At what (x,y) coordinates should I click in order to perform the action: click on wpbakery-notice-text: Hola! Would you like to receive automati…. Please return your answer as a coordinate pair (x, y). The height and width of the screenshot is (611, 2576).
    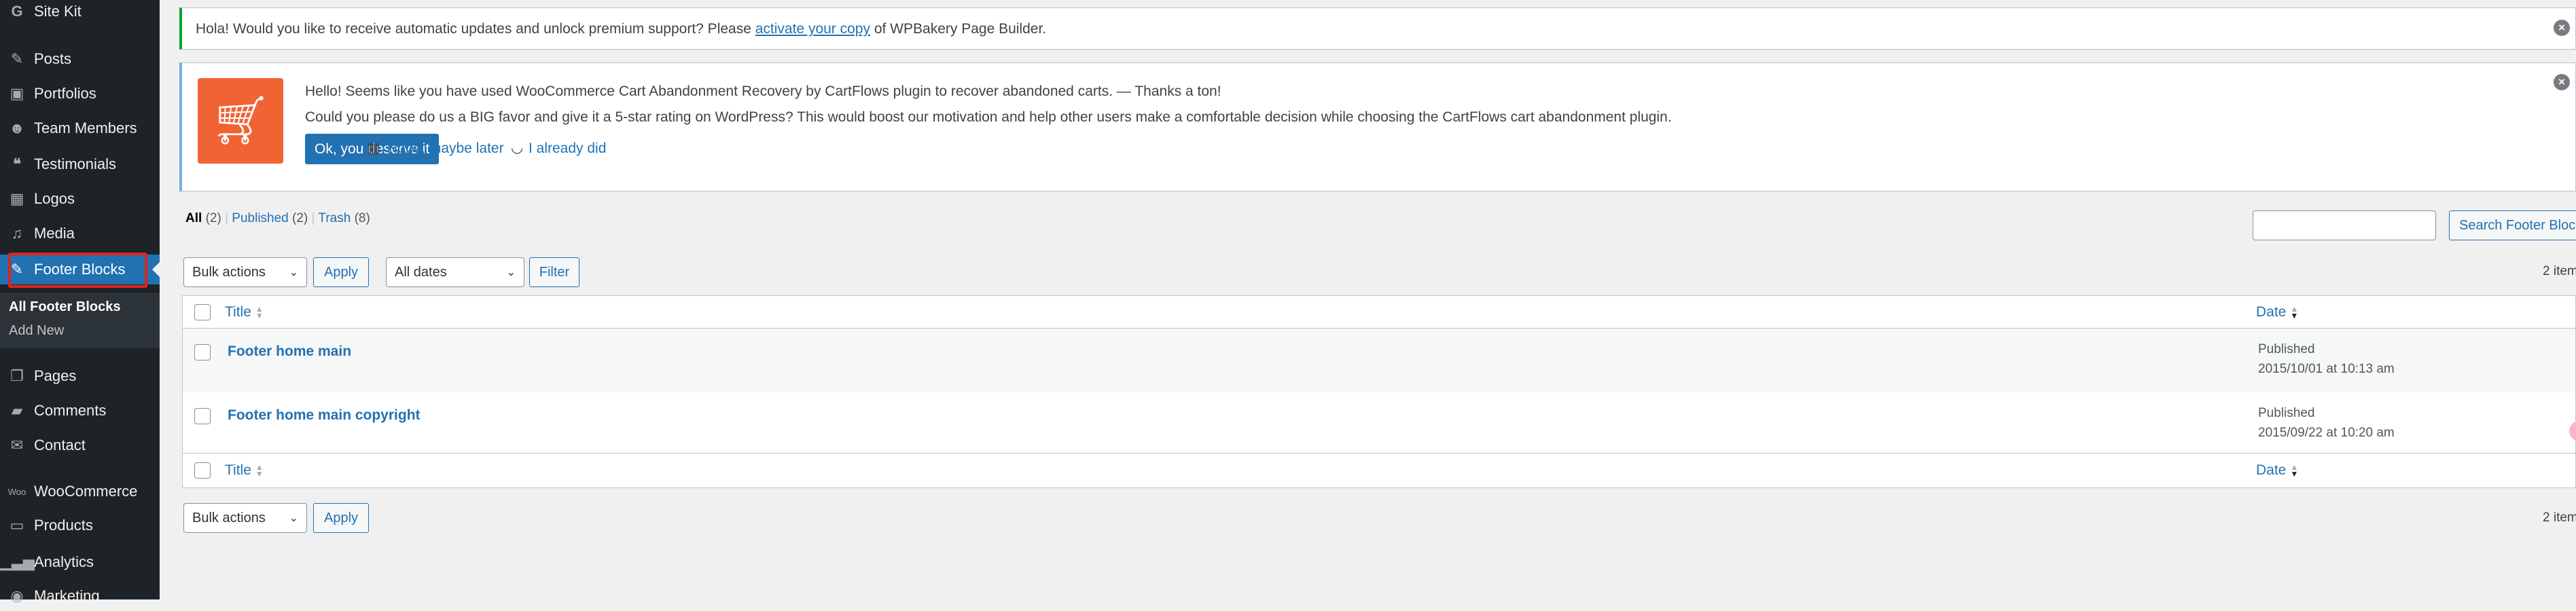
    Looking at the image, I should click on (621, 29).